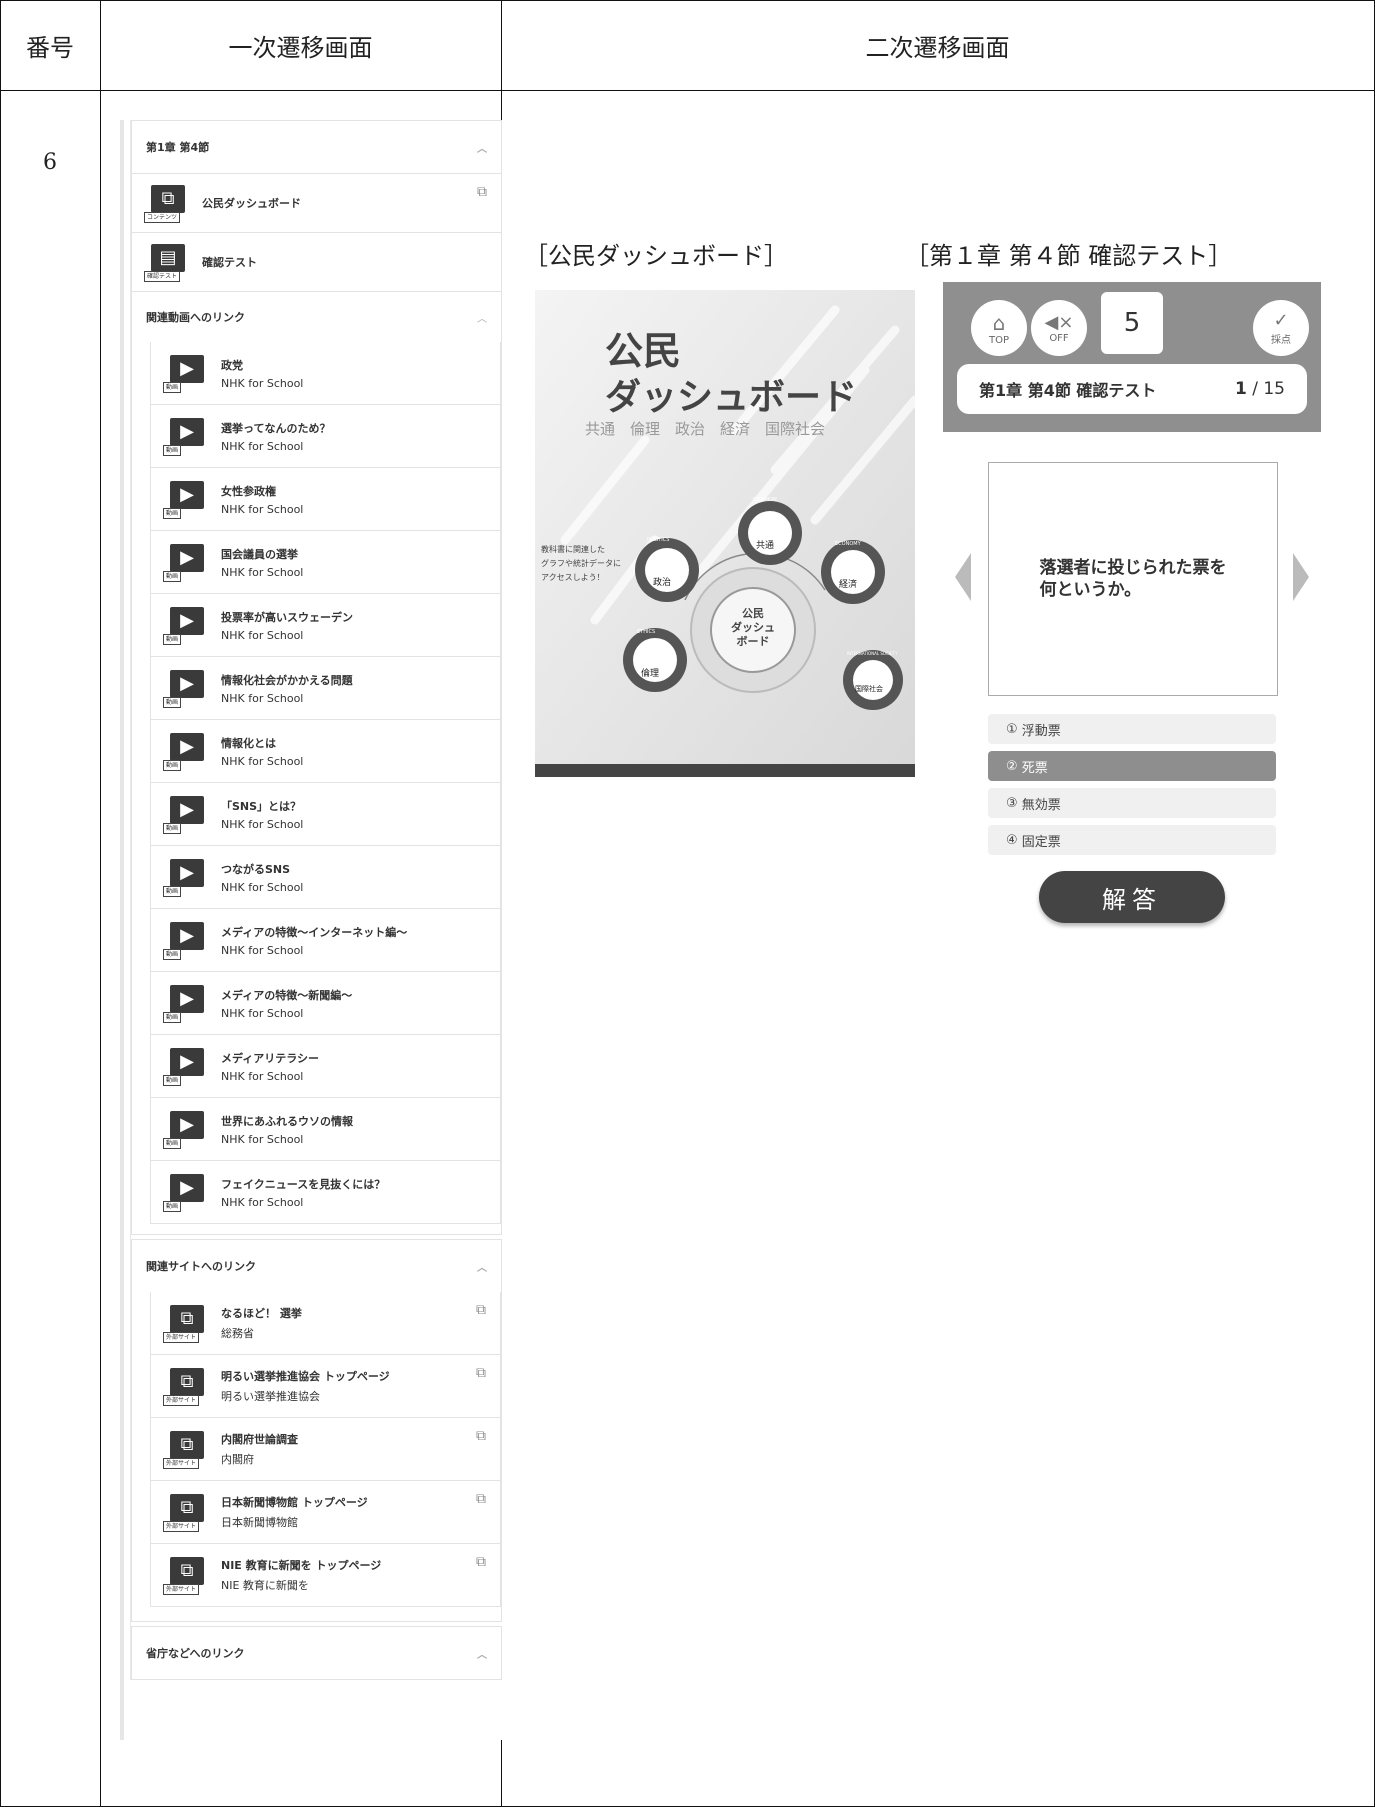 This screenshot has height=1807, width=1375. What do you see at coordinates (325, 498) in the screenshot?
I see `list-item: ▶ 動画 女性参政権 NHK for School` at bounding box center [325, 498].